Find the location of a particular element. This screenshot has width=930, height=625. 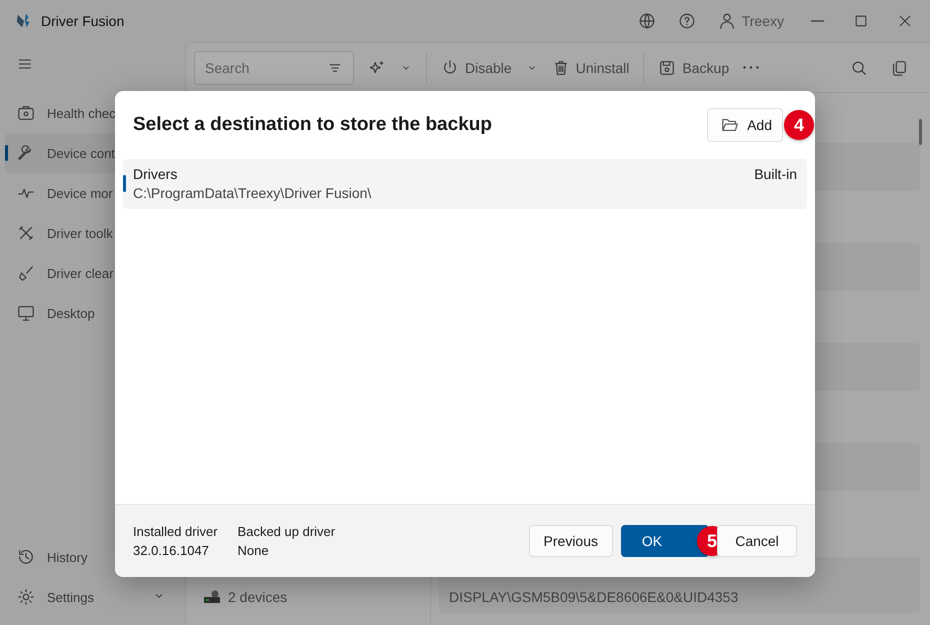

sidebar-item: Desktop is located at coordinates (92, 313).